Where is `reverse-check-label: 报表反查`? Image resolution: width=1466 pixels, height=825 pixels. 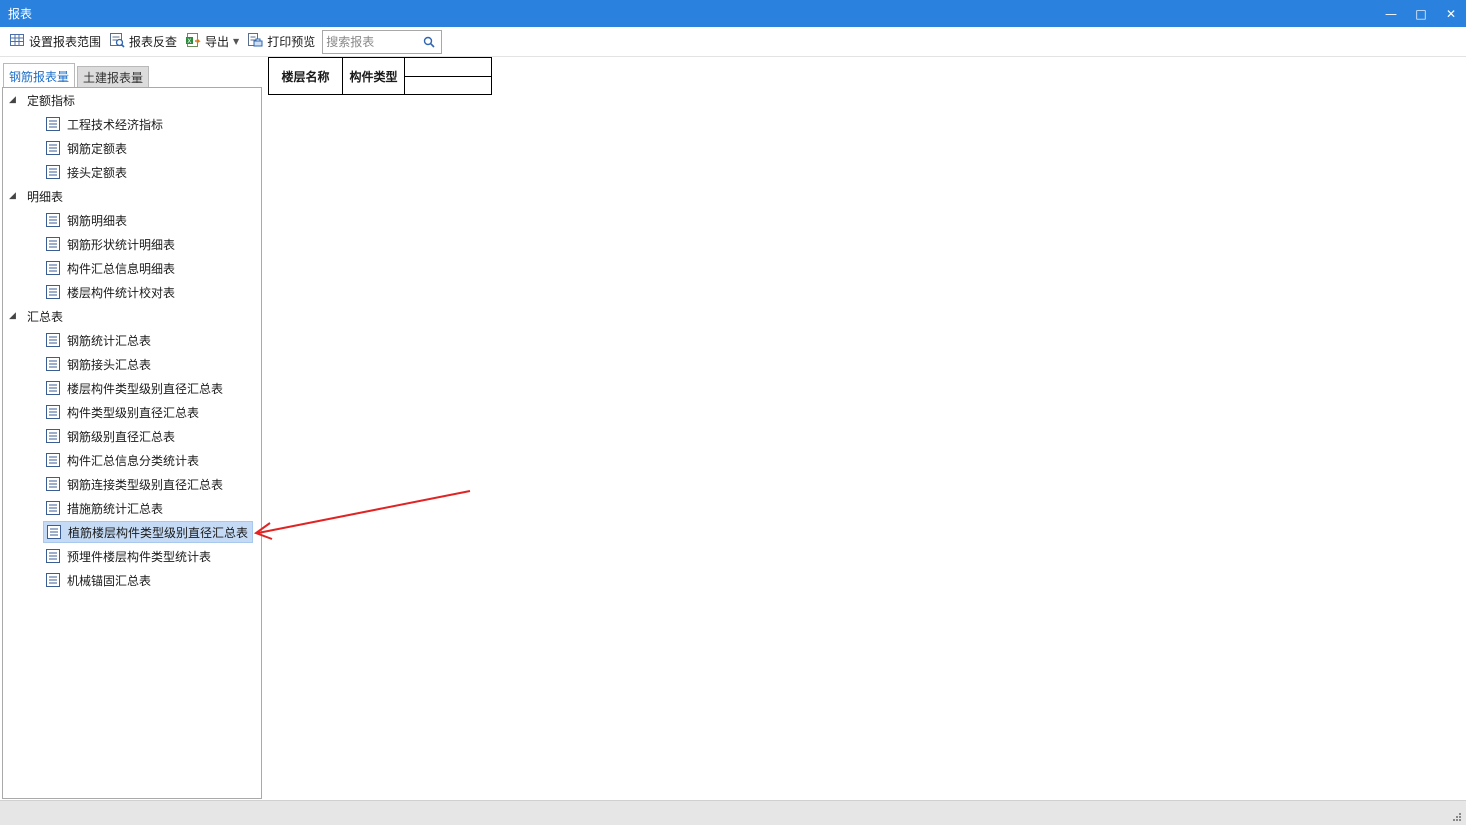
reverse-check-label: 报表反查 is located at coordinates (153, 42).